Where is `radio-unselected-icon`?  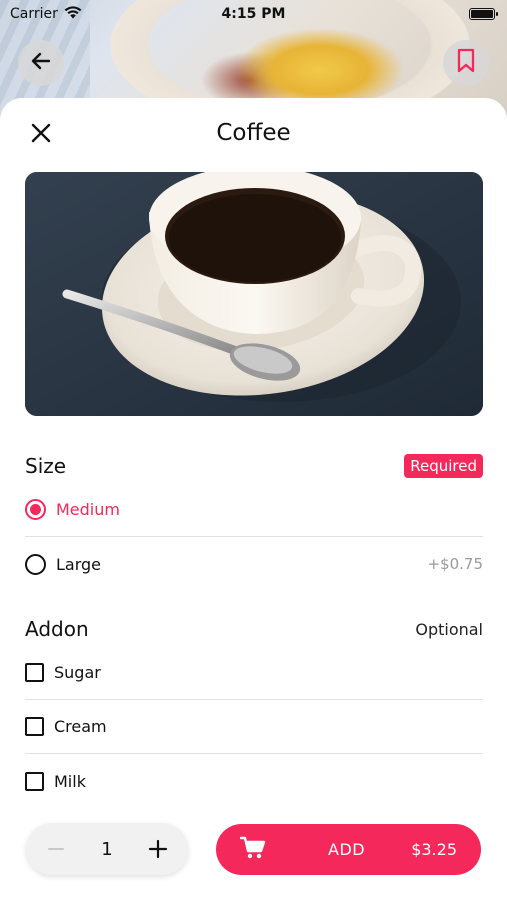 radio-unselected-icon is located at coordinates (35, 564).